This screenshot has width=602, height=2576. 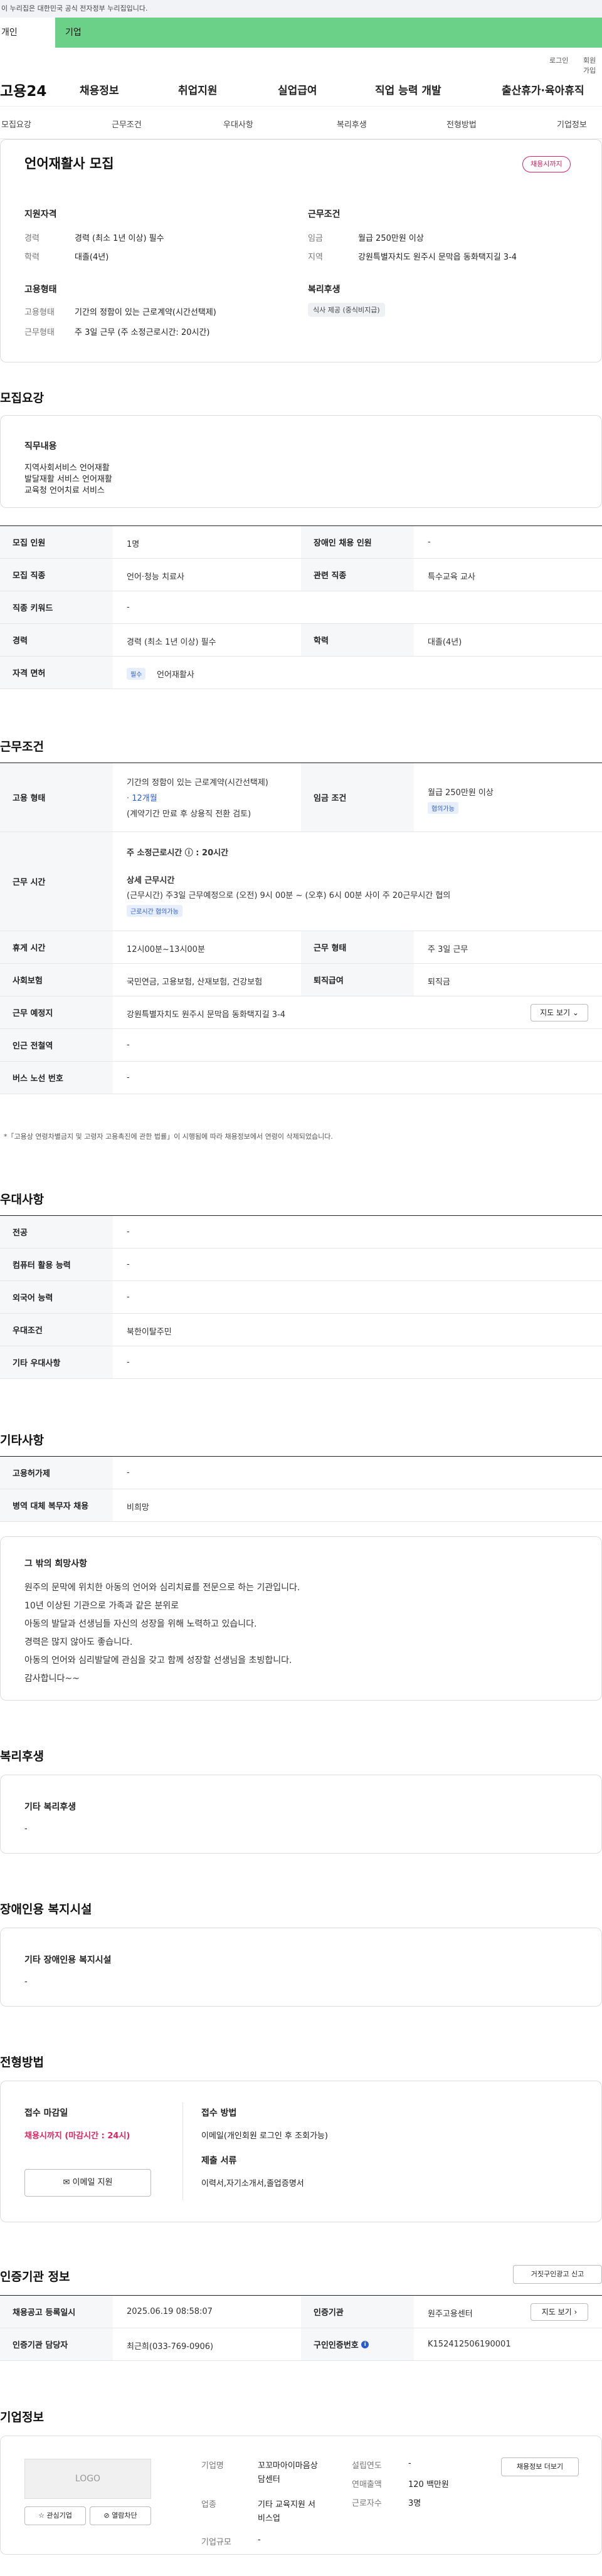 What do you see at coordinates (32, 238) in the screenshot?
I see `career-key: 경력` at bounding box center [32, 238].